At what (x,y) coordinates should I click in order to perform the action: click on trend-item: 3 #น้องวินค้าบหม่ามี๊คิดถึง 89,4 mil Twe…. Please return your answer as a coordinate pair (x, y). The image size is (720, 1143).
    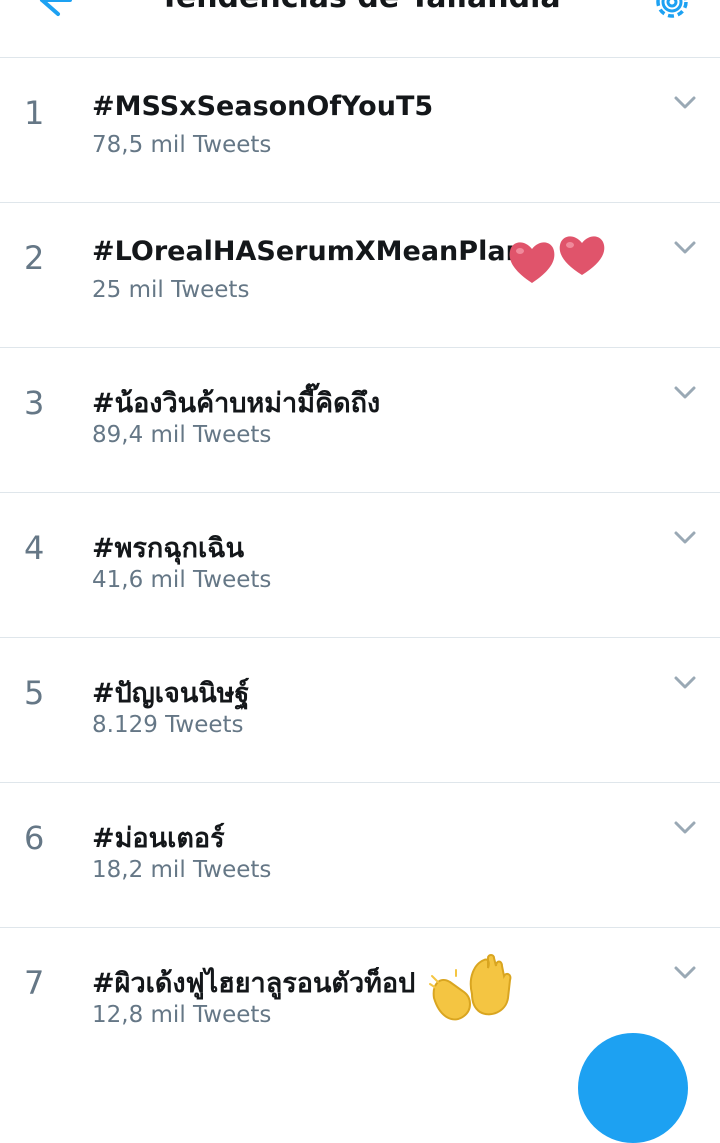
    Looking at the image, I should click on (360, 420).